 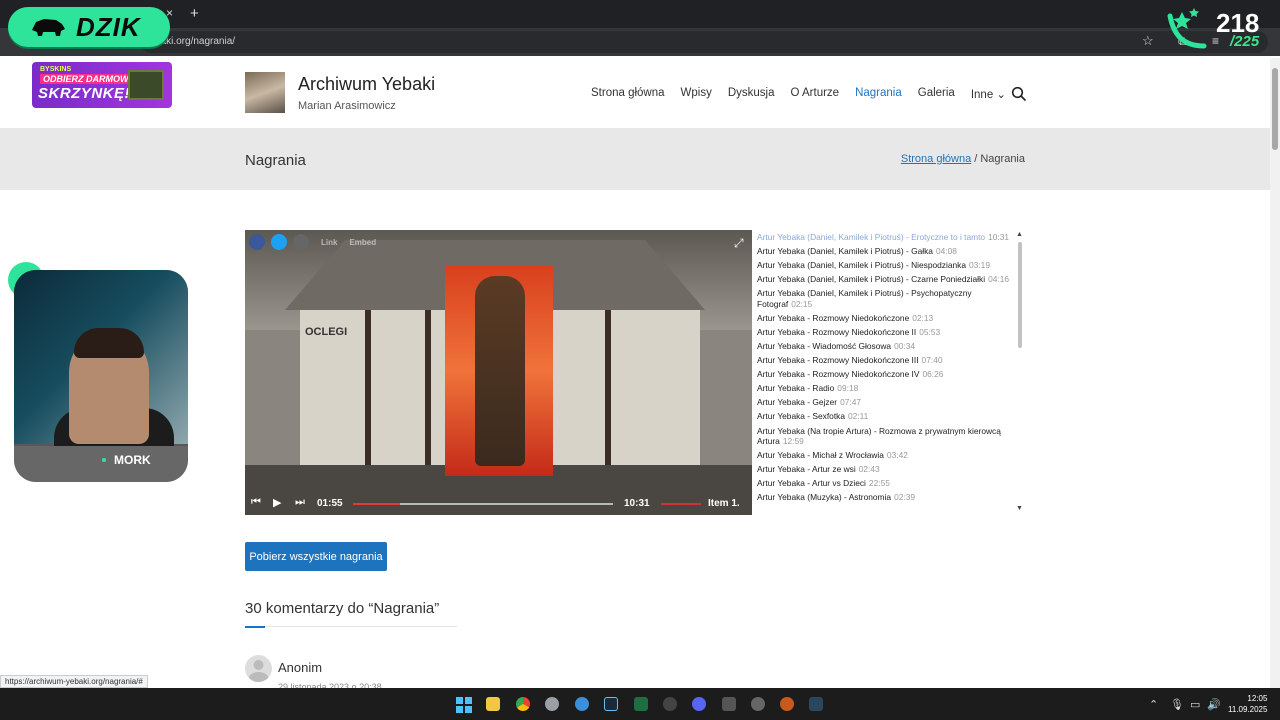 What do you see at coordinates (329, 242) in the screenshot?
I see `share-link-button: Link` at bounding box center [329, 242].